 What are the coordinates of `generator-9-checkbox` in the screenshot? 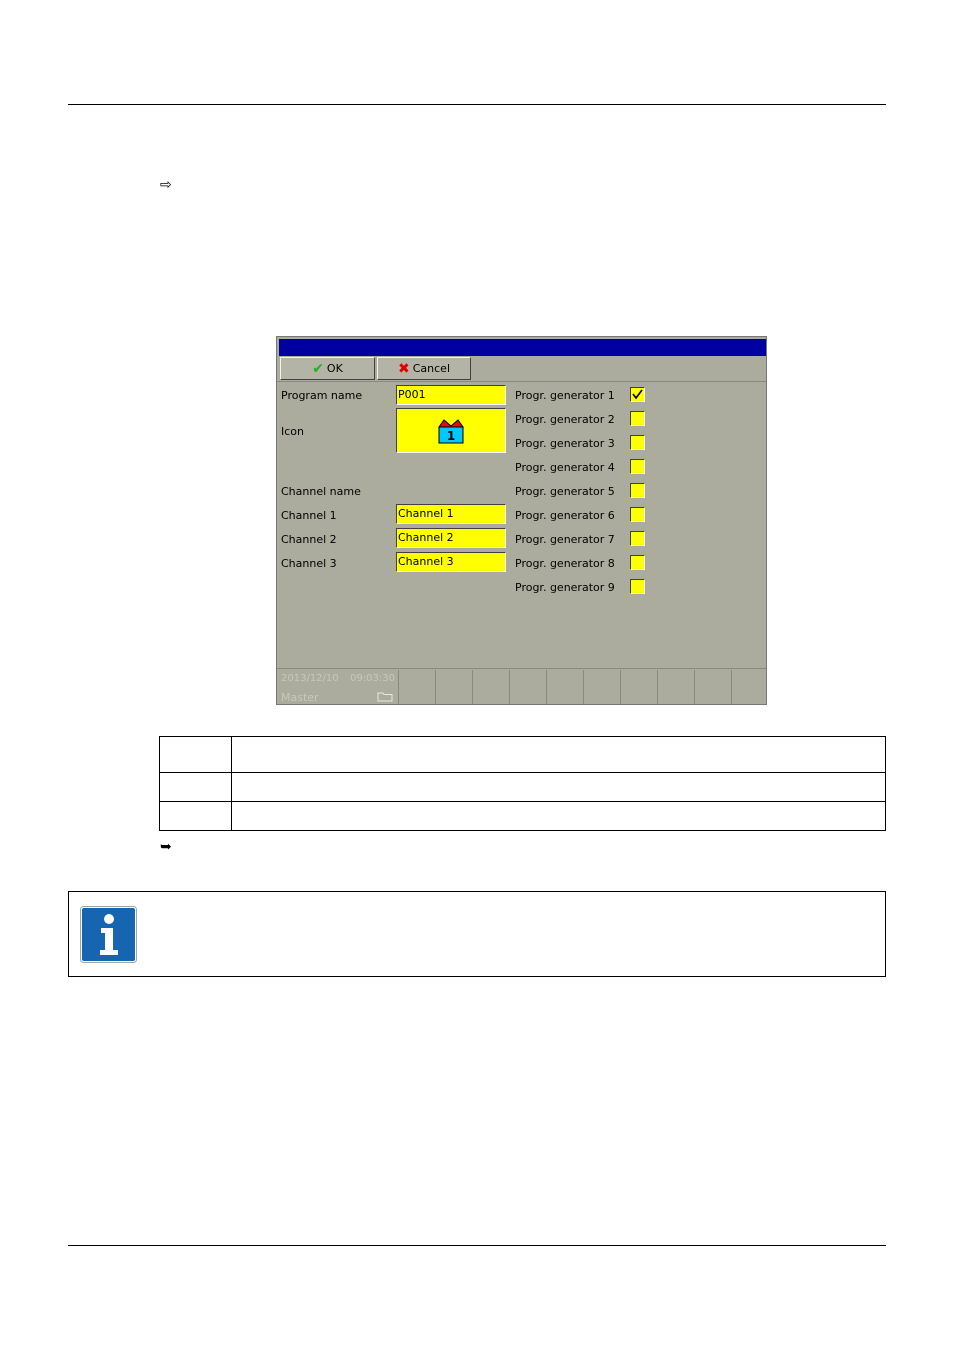 It's located at (637, 586).